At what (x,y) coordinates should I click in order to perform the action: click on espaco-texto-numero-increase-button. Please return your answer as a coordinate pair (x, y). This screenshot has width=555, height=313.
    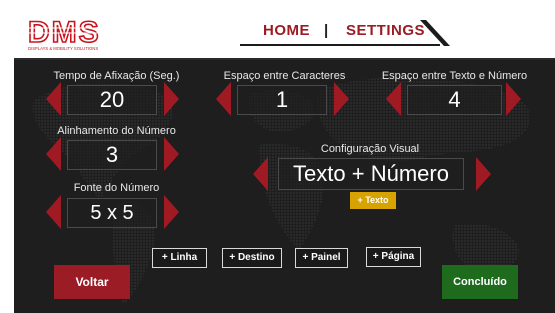
    Looking at the image, I should click on (513, 99).